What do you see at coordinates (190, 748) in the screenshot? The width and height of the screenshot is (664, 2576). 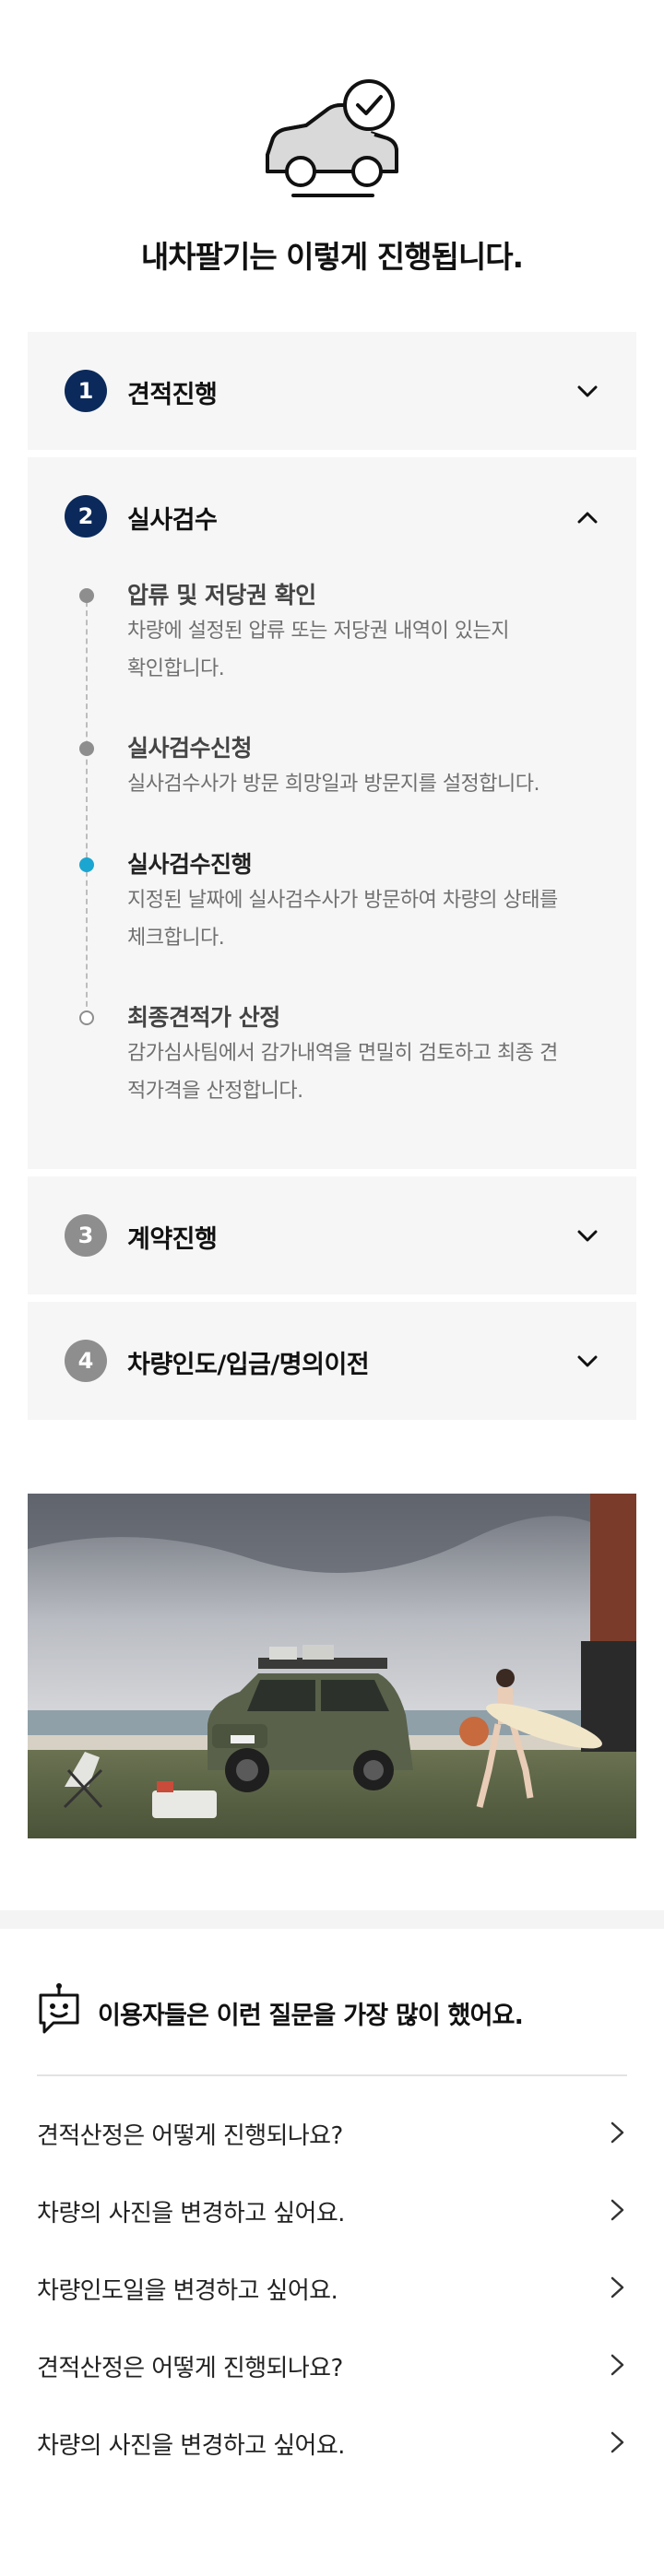 I see `substep-title: 실사검수신청` at bounding box center [190, 748].